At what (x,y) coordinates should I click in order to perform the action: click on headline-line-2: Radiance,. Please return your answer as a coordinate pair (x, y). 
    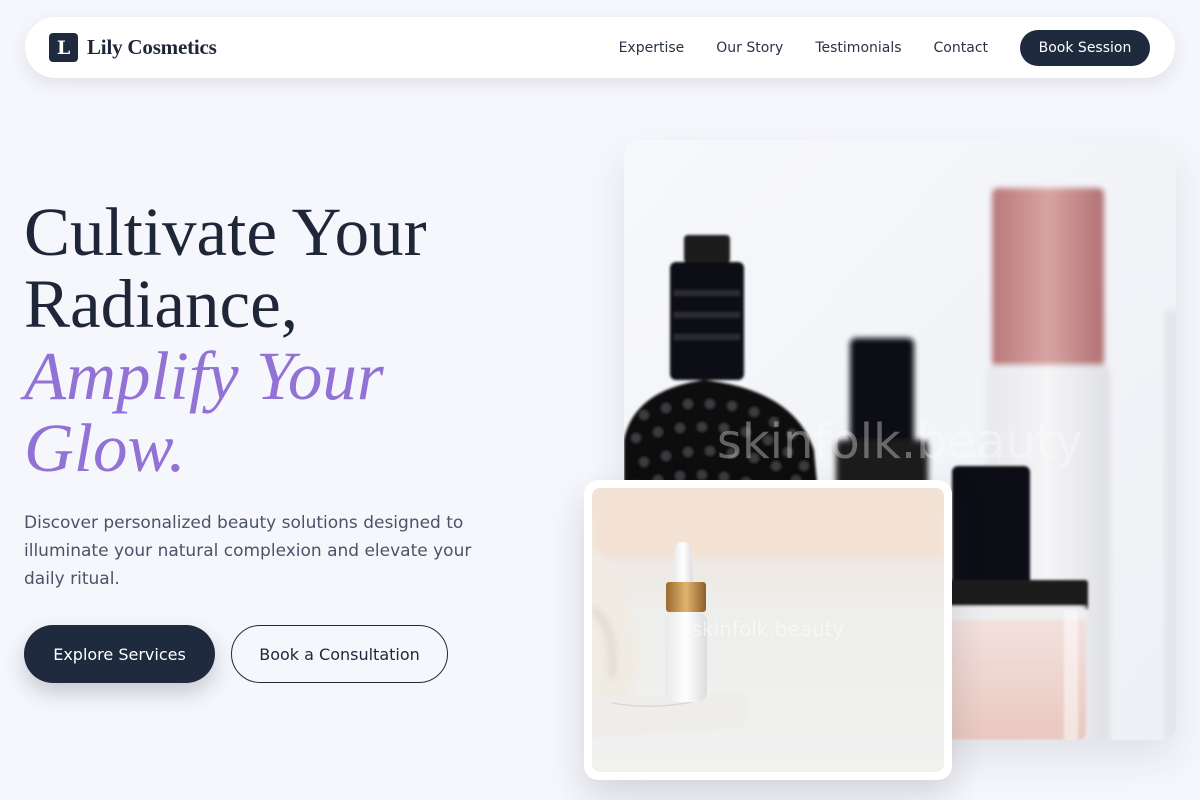
    Looking at the image, I should click on (161, 304).